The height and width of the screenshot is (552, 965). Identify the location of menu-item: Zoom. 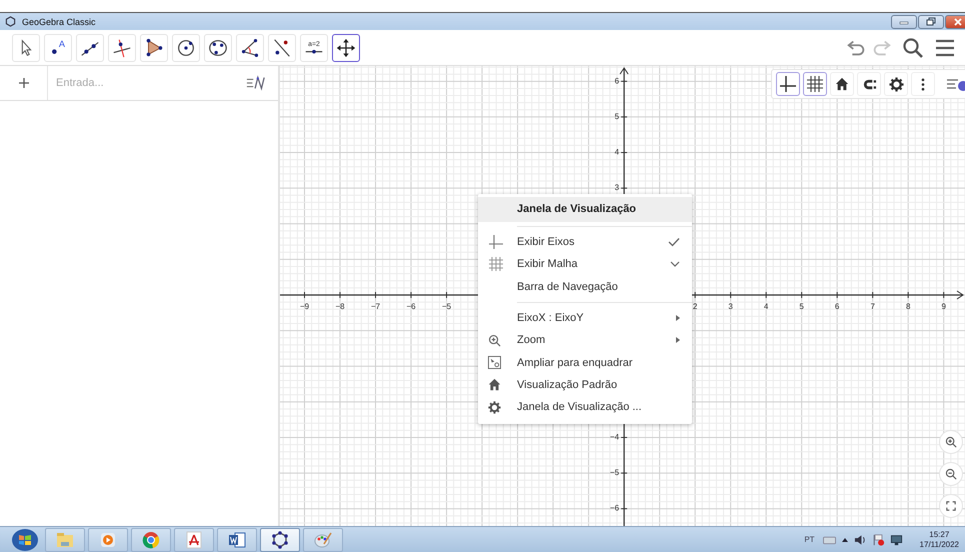
(585, 340).